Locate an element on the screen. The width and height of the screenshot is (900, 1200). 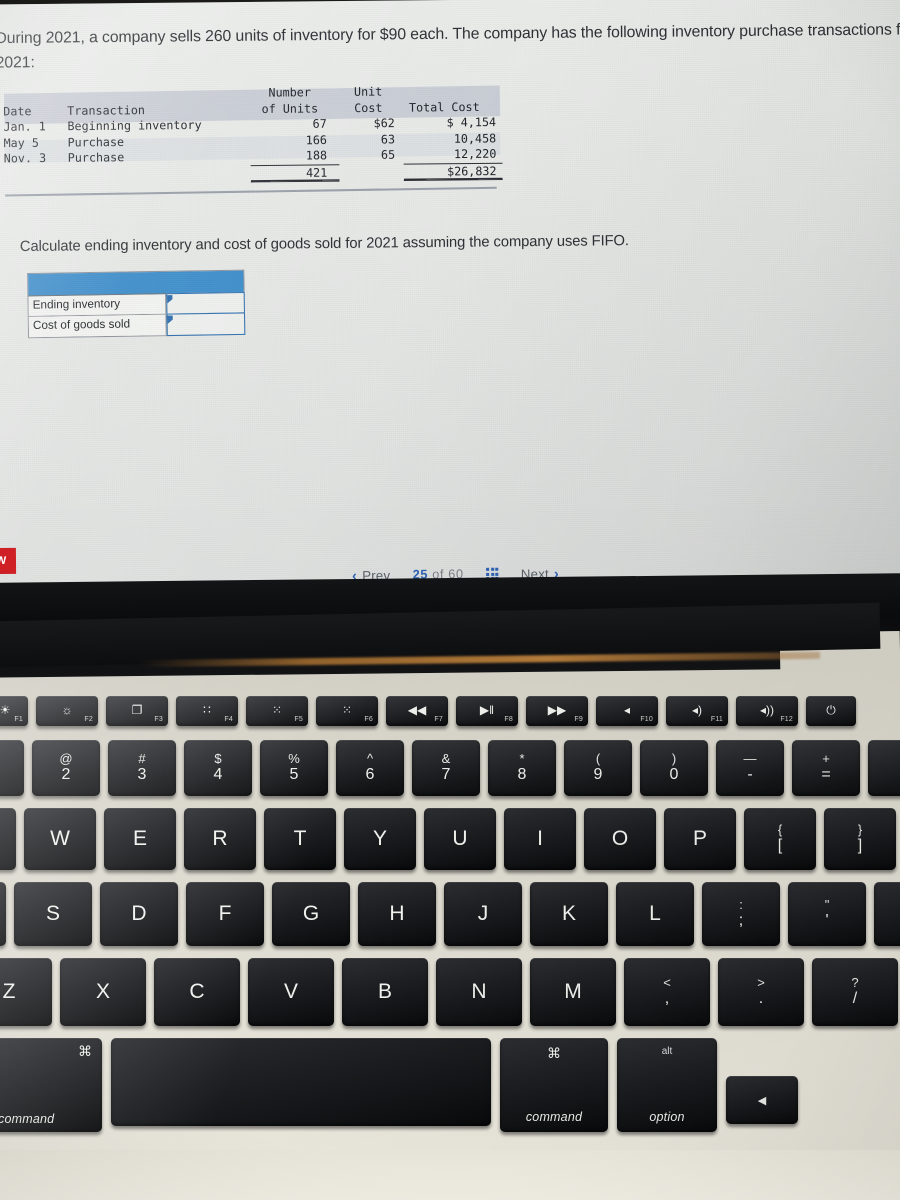
key-f3: ❐ F3 is located at coordinates (137, 711).